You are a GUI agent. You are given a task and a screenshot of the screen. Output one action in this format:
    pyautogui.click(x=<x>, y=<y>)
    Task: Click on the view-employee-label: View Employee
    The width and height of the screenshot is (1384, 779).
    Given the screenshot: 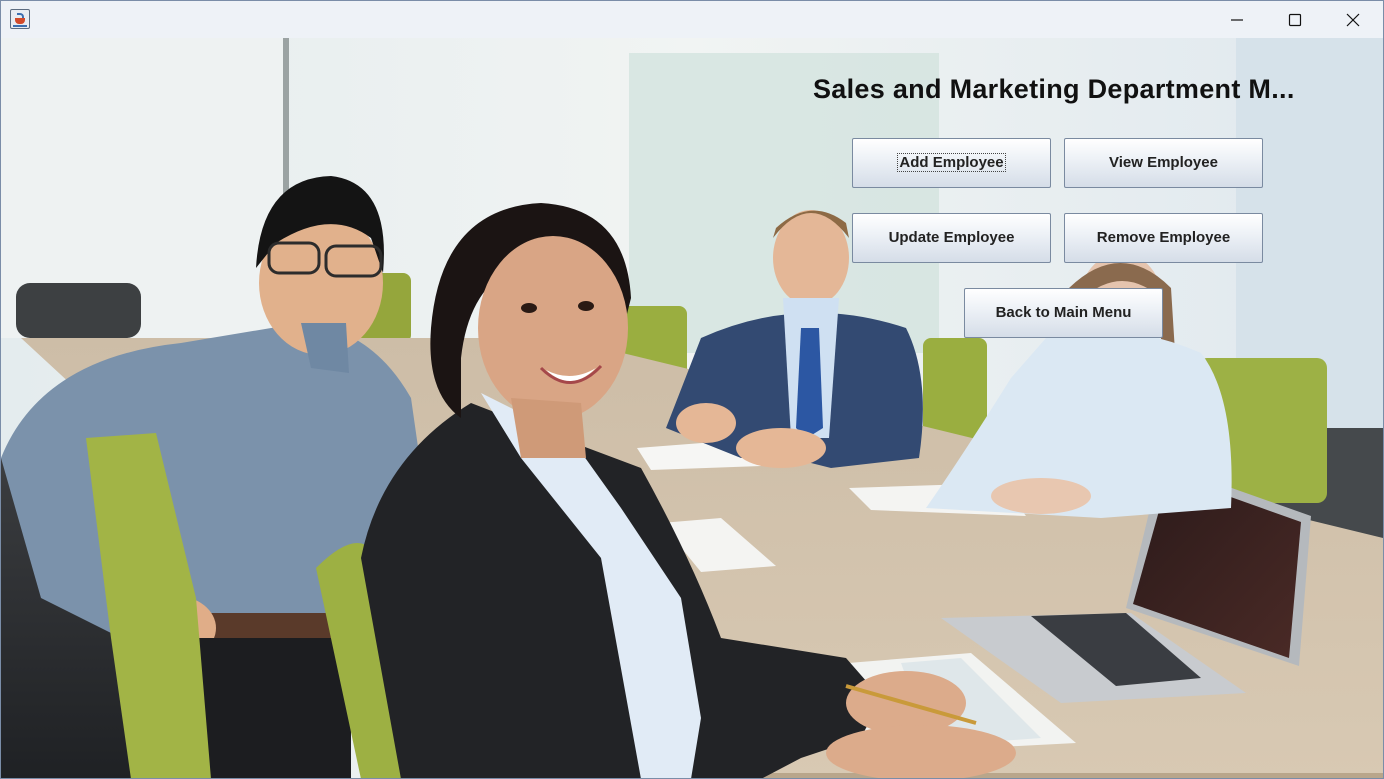 What is the action you would take?
    pyautogui.click(x=1163, y=162)
    